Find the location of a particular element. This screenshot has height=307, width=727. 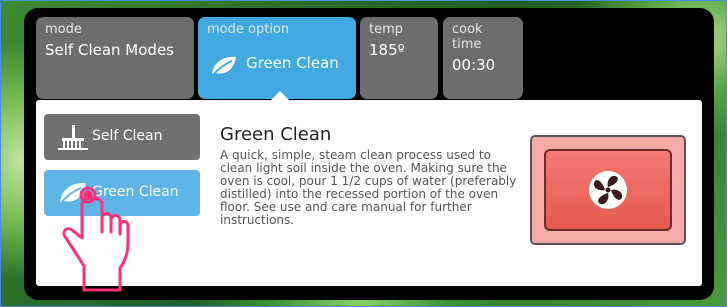

tab-mode-value: Self Clean Modes is located at coordinates (109, 50).